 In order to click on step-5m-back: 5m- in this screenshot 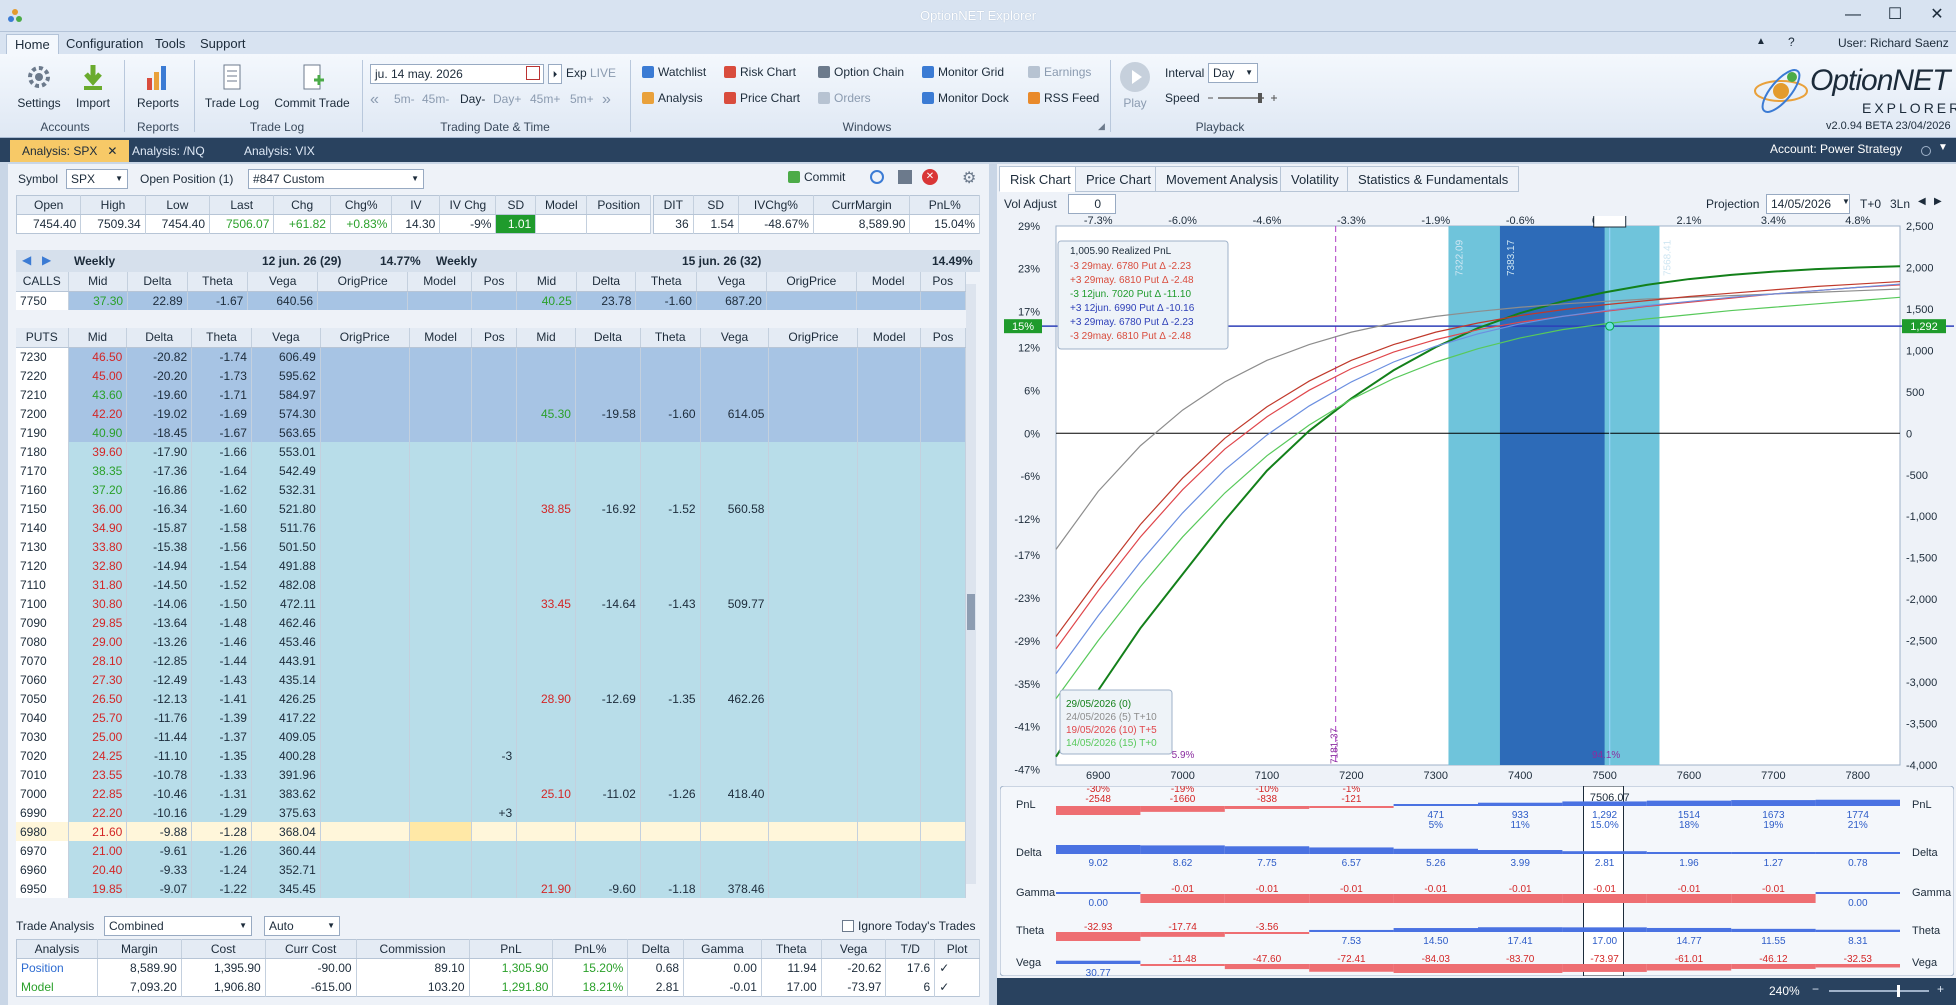, I will do `click(404, 99)`.